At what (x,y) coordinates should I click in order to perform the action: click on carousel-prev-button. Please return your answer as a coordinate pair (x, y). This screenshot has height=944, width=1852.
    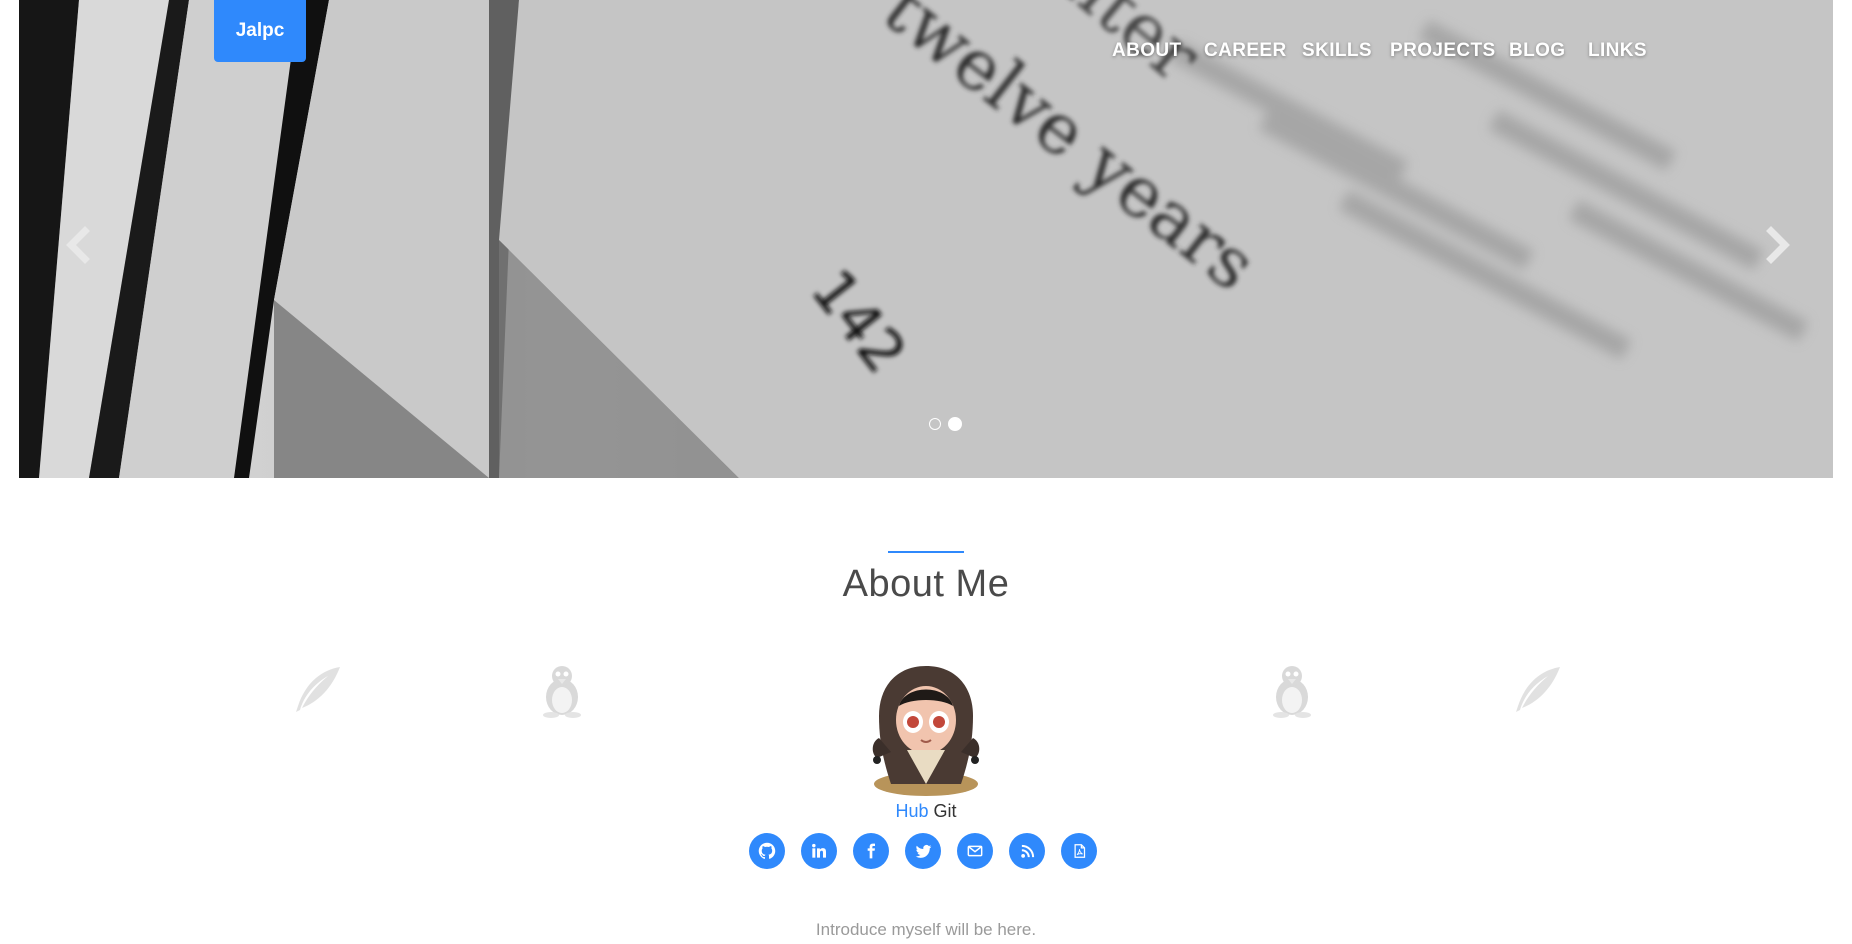
    Looking at the image, I should click on (79, 245).